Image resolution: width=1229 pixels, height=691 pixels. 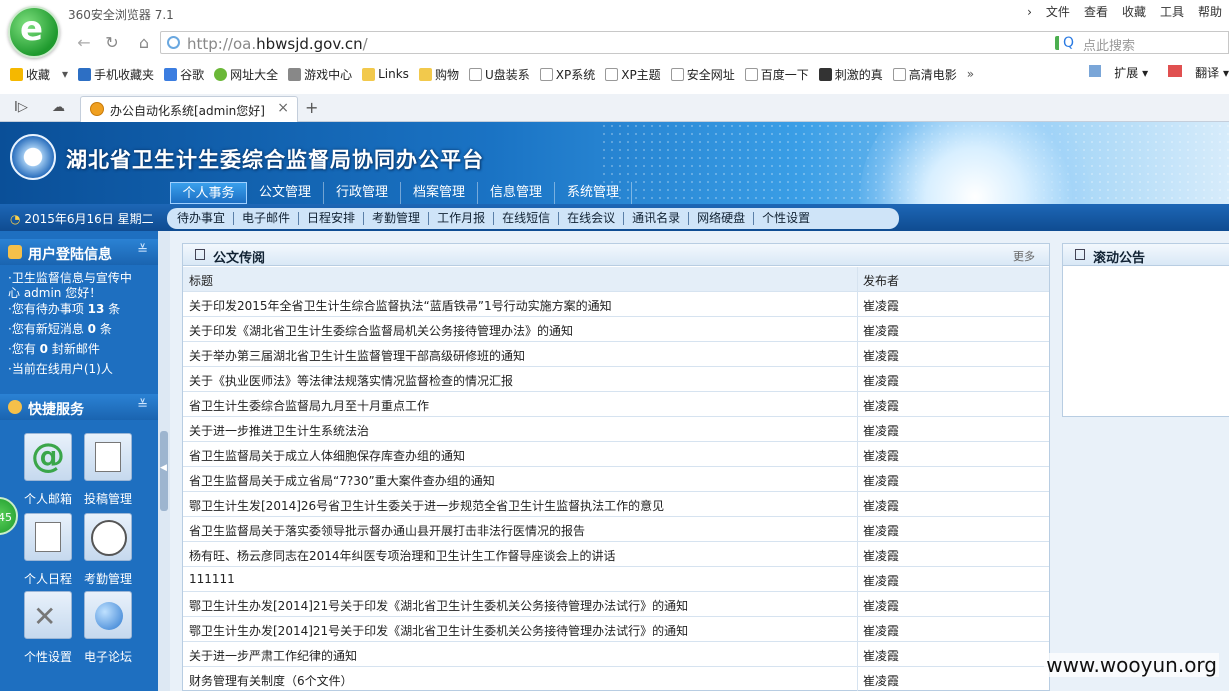 What do you see at coordinates (593, 193) in the screenshot?
I see `main-nav-system: 系统管理` at bounding box center [593, 193].